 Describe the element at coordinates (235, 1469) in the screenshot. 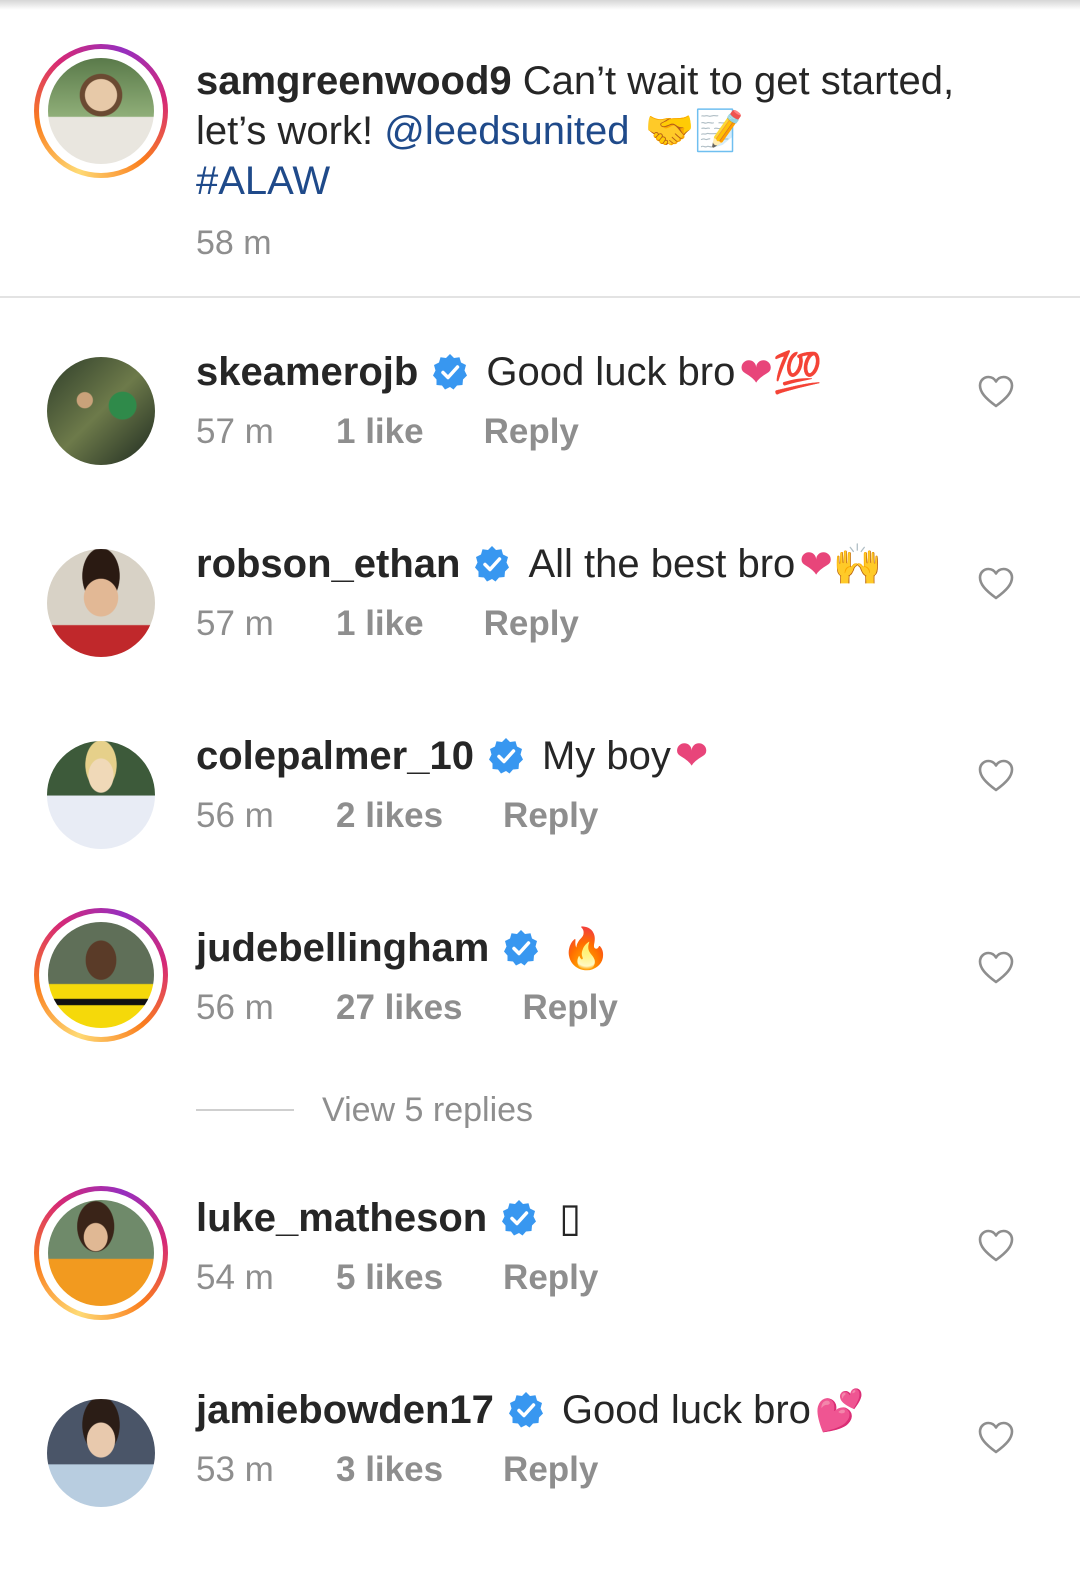

I see `comment-timestamp: 53 m` at that location.